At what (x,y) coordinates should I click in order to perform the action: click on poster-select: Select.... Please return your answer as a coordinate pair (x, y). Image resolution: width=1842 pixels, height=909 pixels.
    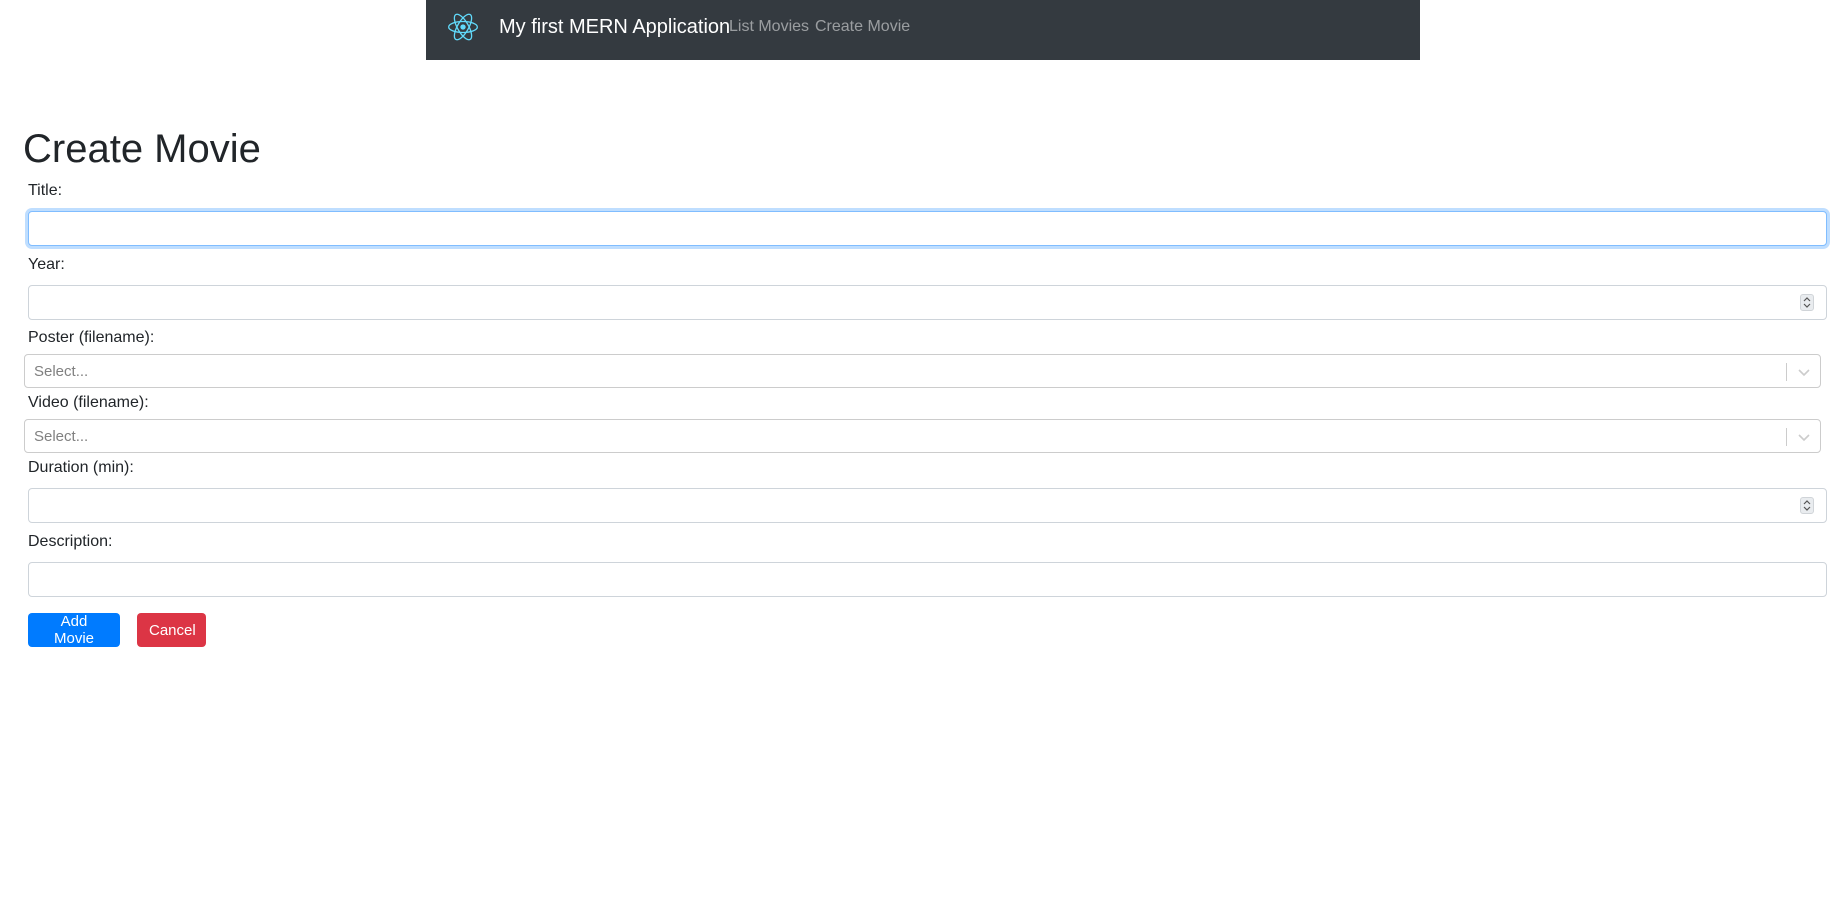
    Looking at the image, I should click on (922, 371).